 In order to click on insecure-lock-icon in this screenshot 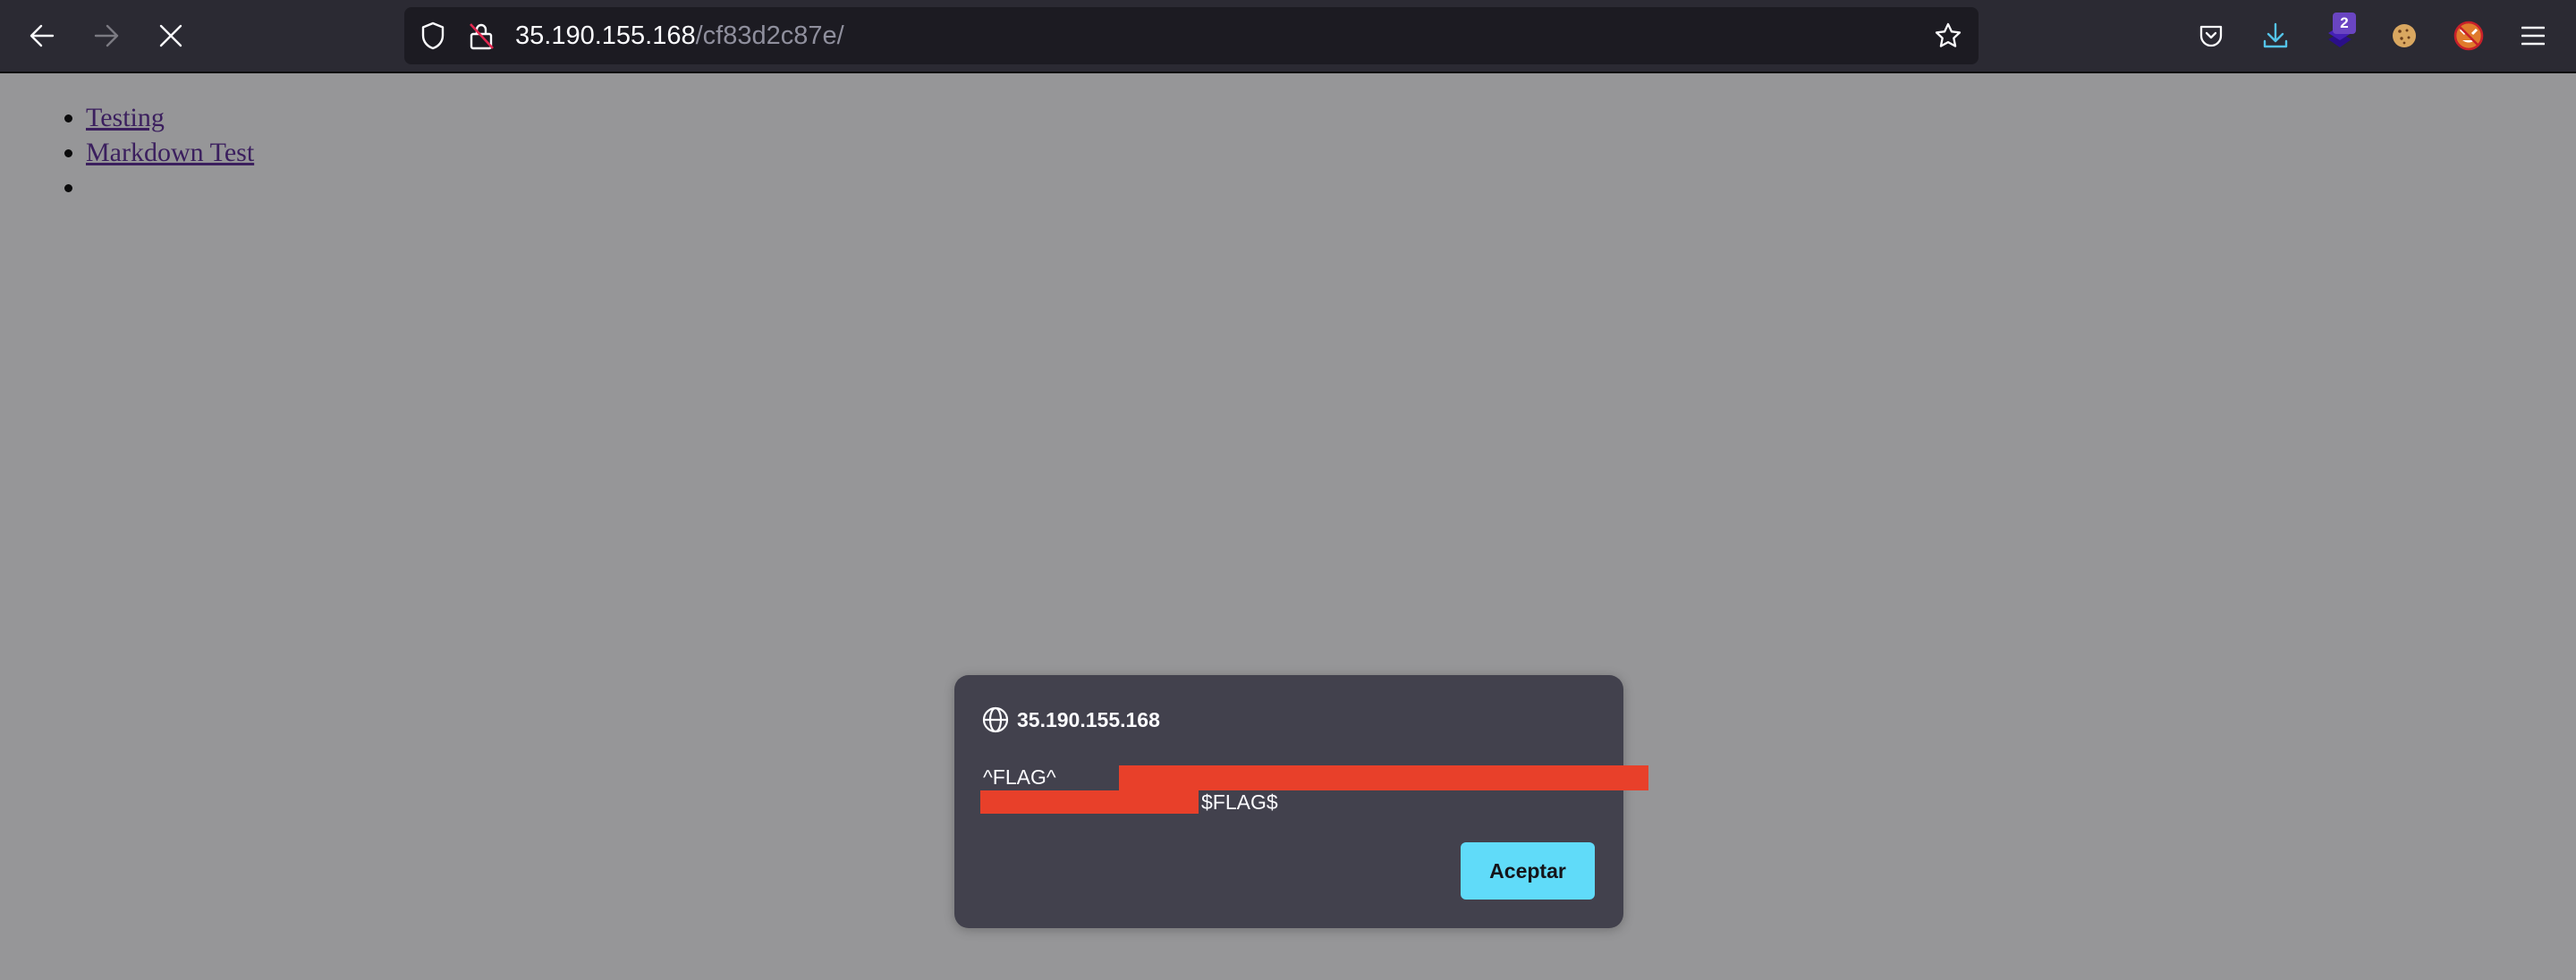, I will do `click(482, 37)`.